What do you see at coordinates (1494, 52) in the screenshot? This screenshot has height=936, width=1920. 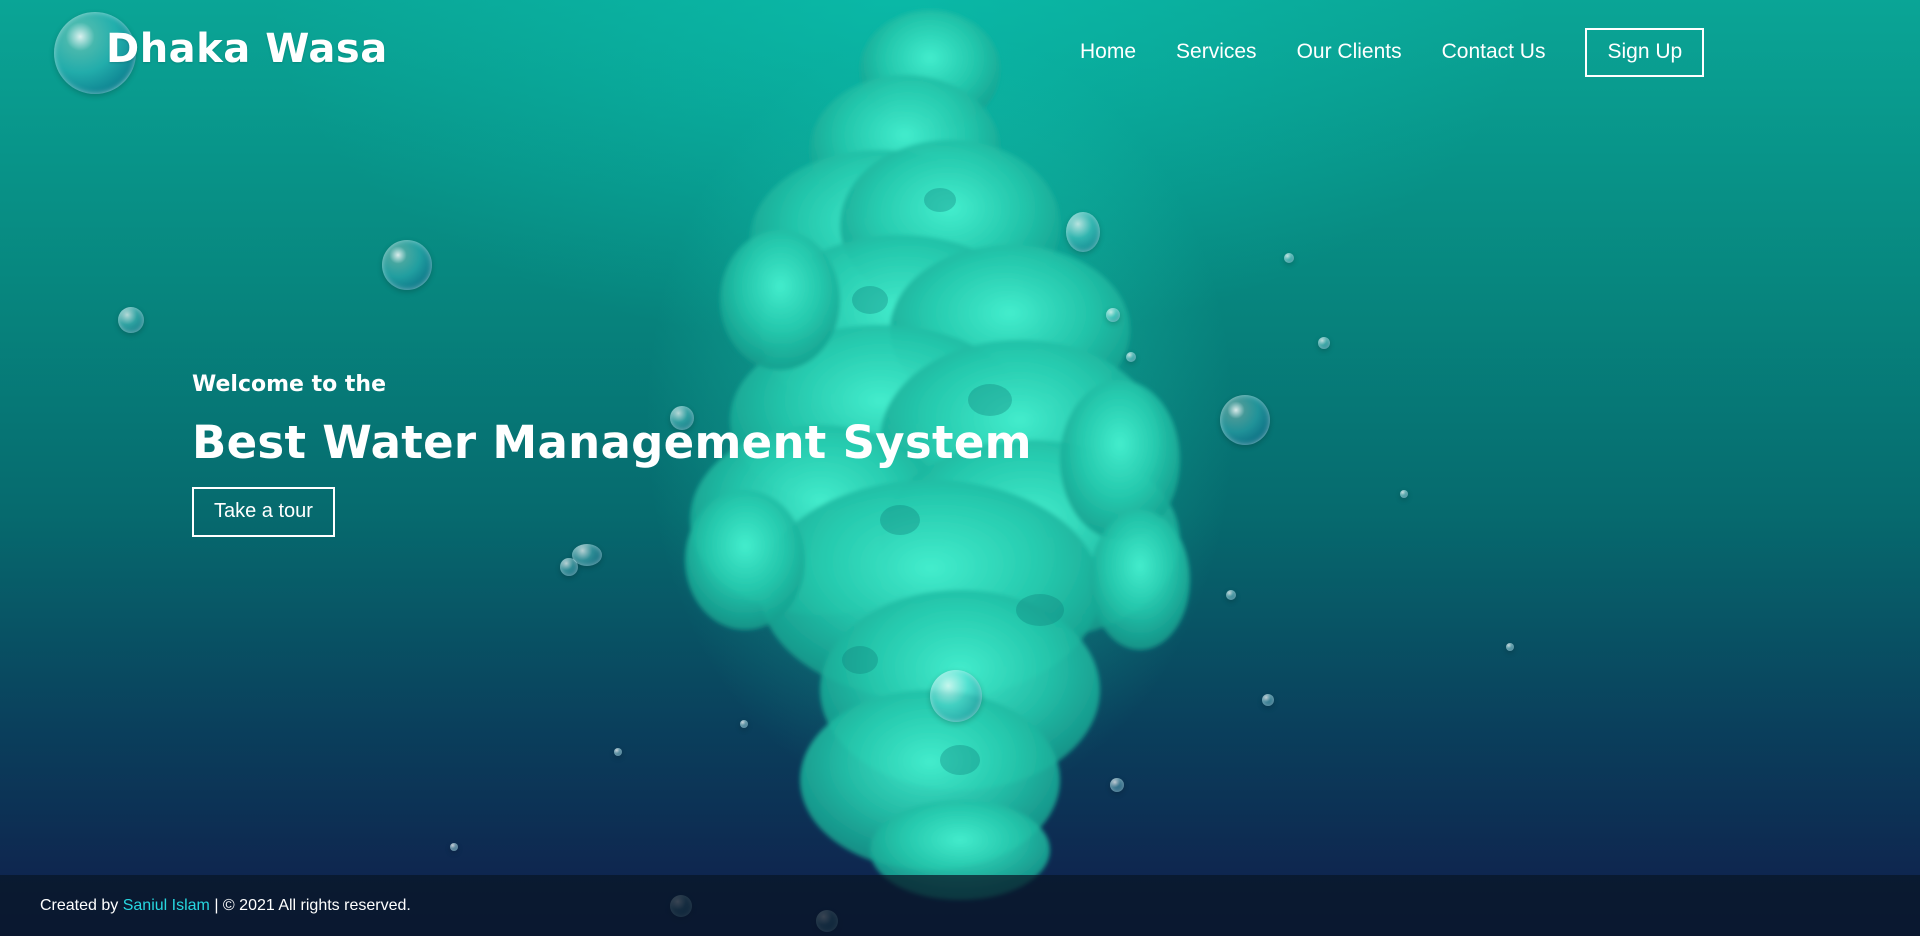 I see `nav-item-contact-us: Contact Us` at bounding box center [1494, 52].